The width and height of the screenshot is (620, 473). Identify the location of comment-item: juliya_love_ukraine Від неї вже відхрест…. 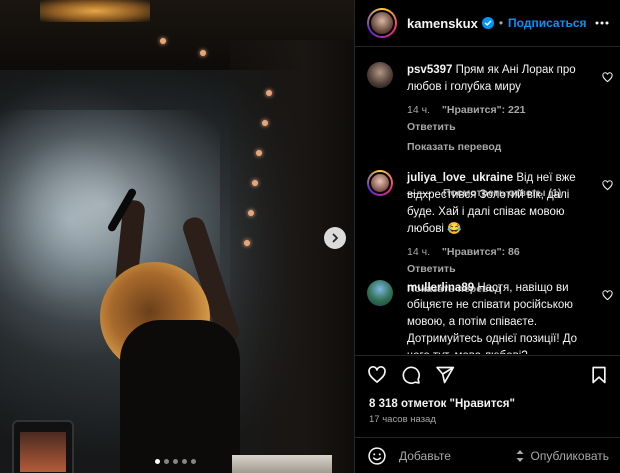
(490, 234).